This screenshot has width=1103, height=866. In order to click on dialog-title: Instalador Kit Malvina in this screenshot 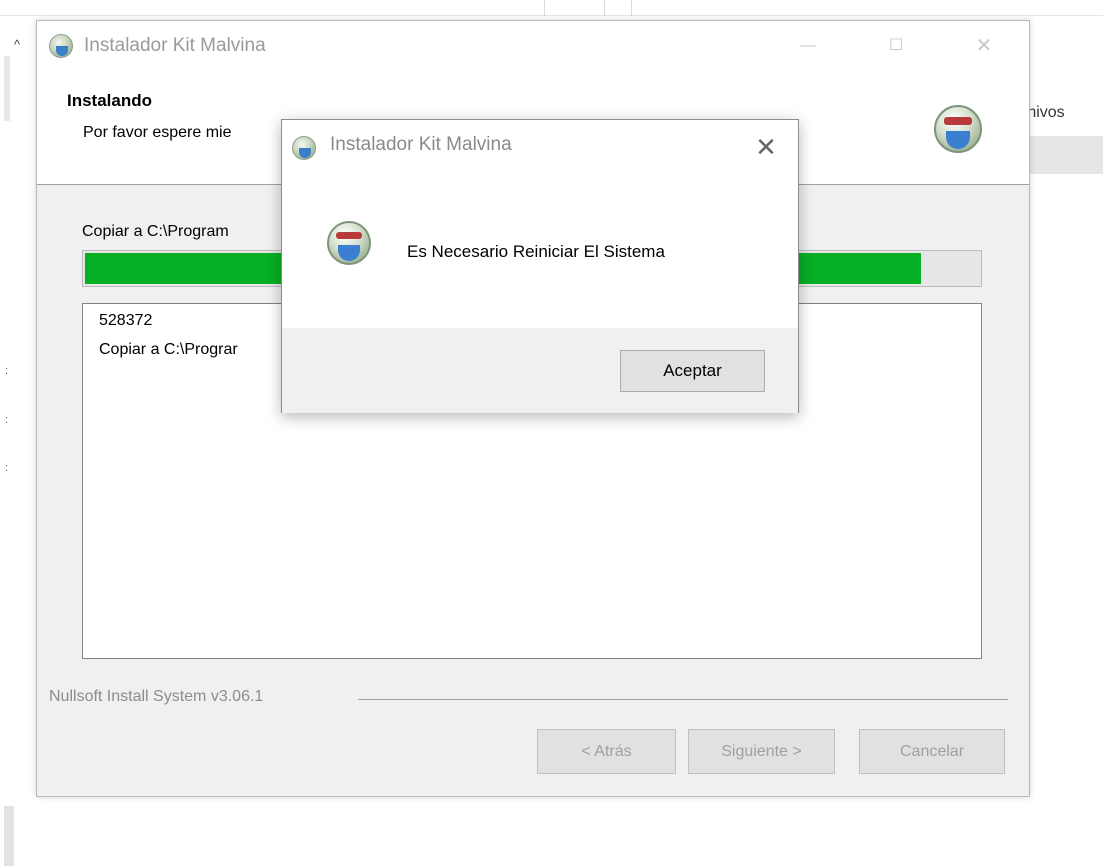, I will do `click(421, 144)`.